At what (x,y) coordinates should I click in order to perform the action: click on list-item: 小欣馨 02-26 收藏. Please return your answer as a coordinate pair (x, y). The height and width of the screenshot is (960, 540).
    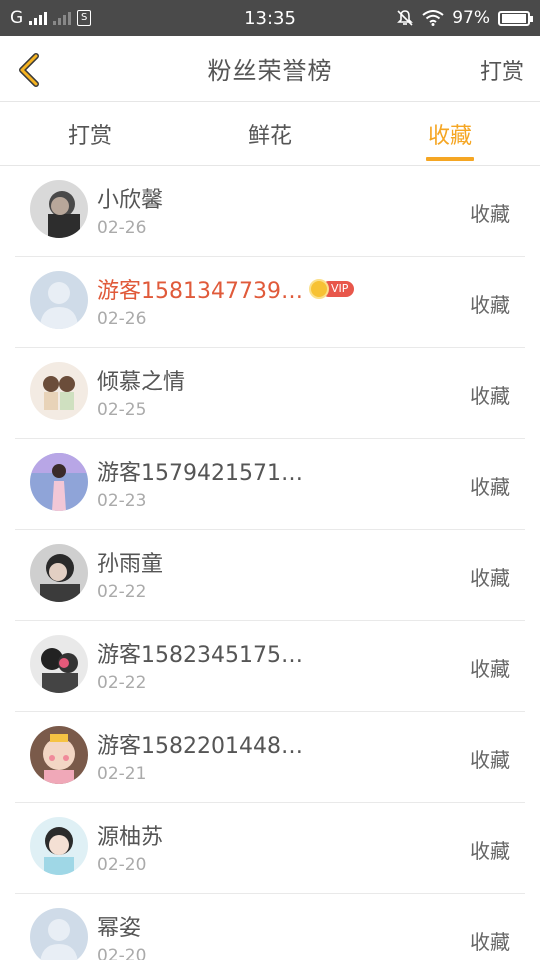
    Looking at the image, I should click on (270, 211).